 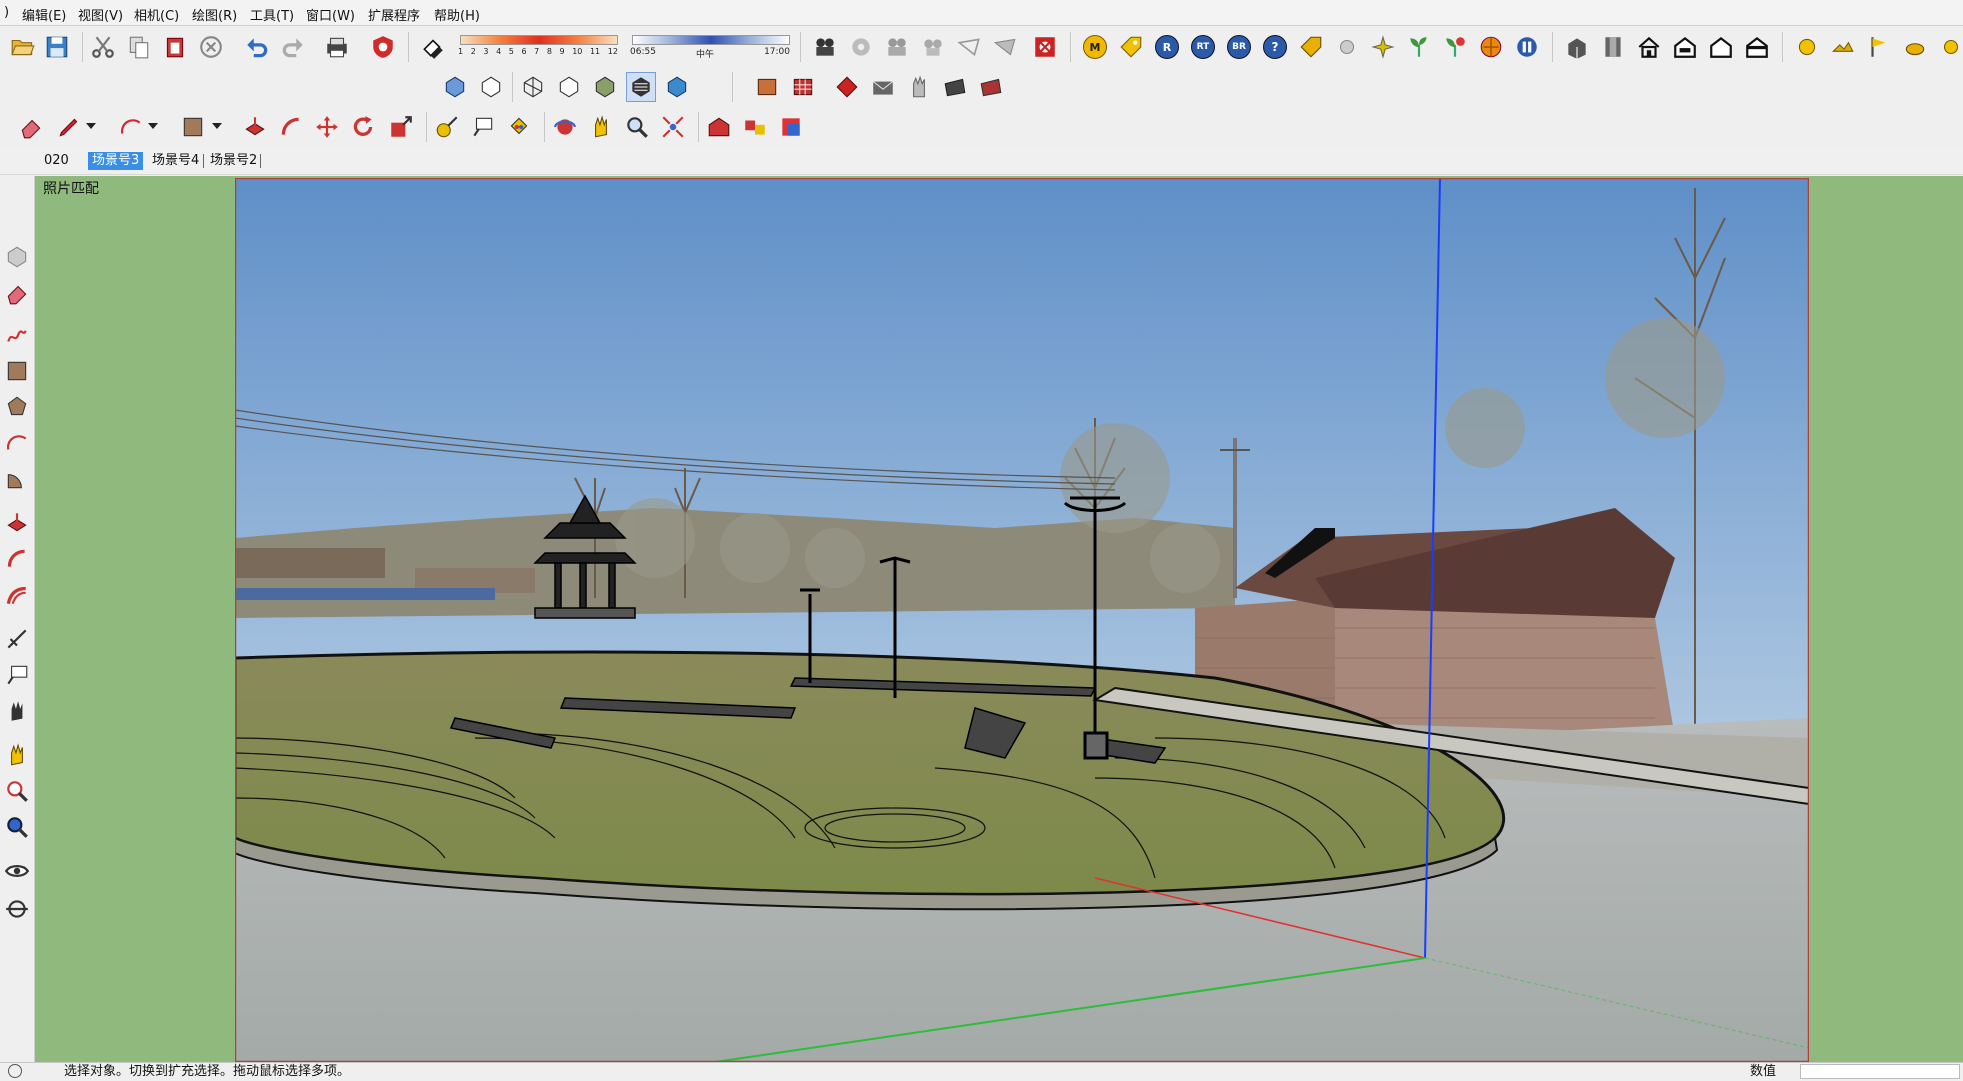 What do you see at coordinates (1419, 47) in the screenshot?
I see `plugin-plant-button` at bounding box center [1419, 47].